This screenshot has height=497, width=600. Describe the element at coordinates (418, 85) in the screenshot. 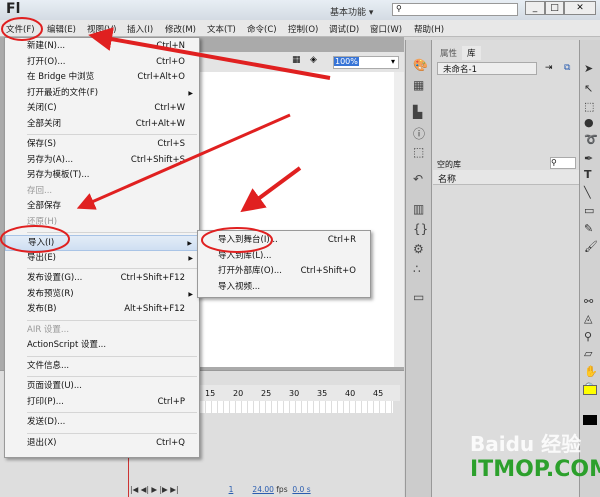

I see `swatches-icon: ▦` at that location.